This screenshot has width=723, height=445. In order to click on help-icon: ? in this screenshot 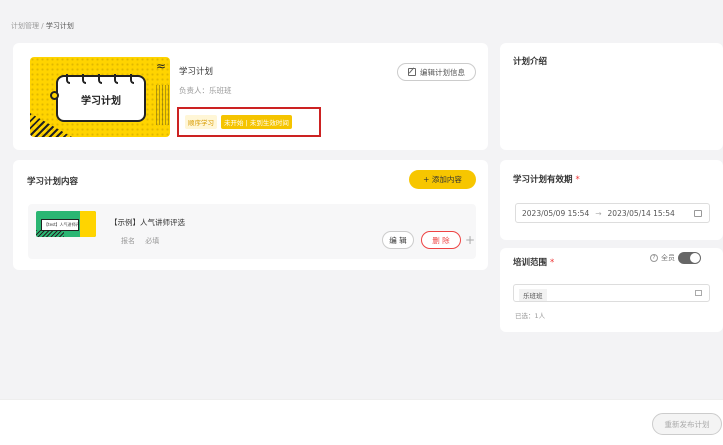, I will do `click(654, 258)`.